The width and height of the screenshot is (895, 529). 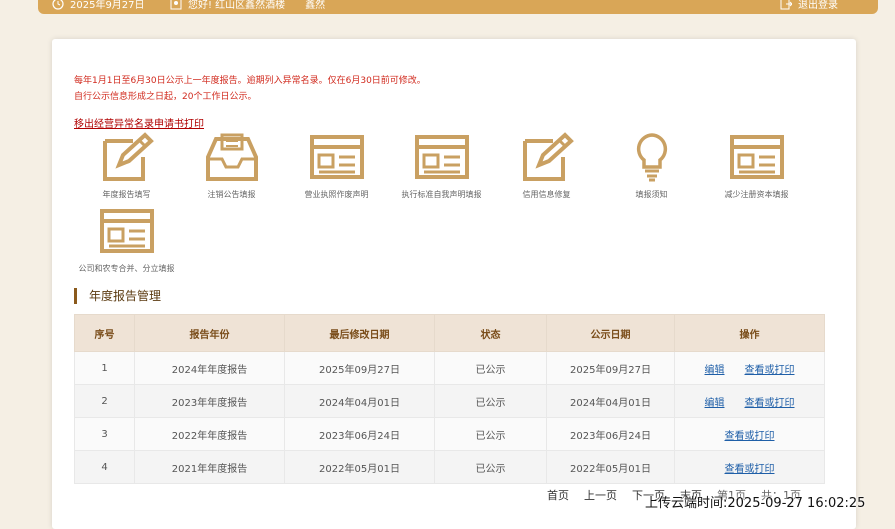 I want to click on table-header-row: 序号 报告年份 最后修改日期 状态 公示日期 操作, so click(x=449, y=333).